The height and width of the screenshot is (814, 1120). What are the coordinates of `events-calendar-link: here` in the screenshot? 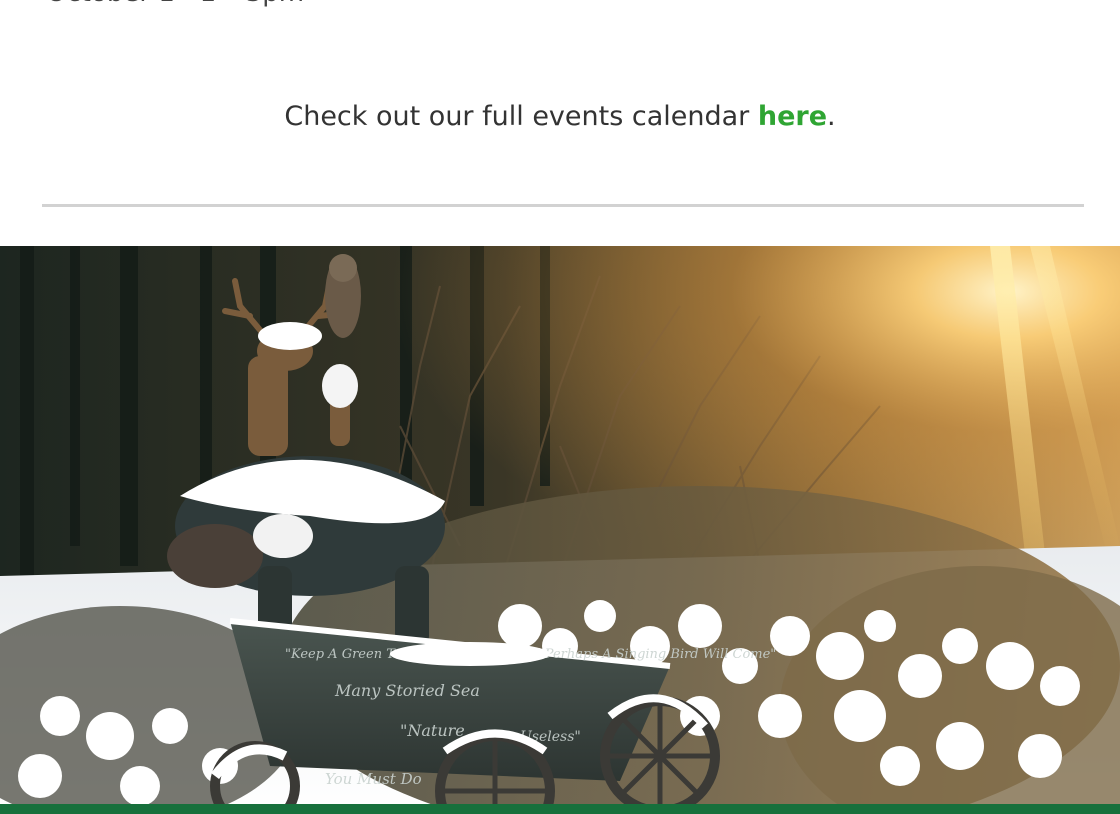 It's located at (792, 116).